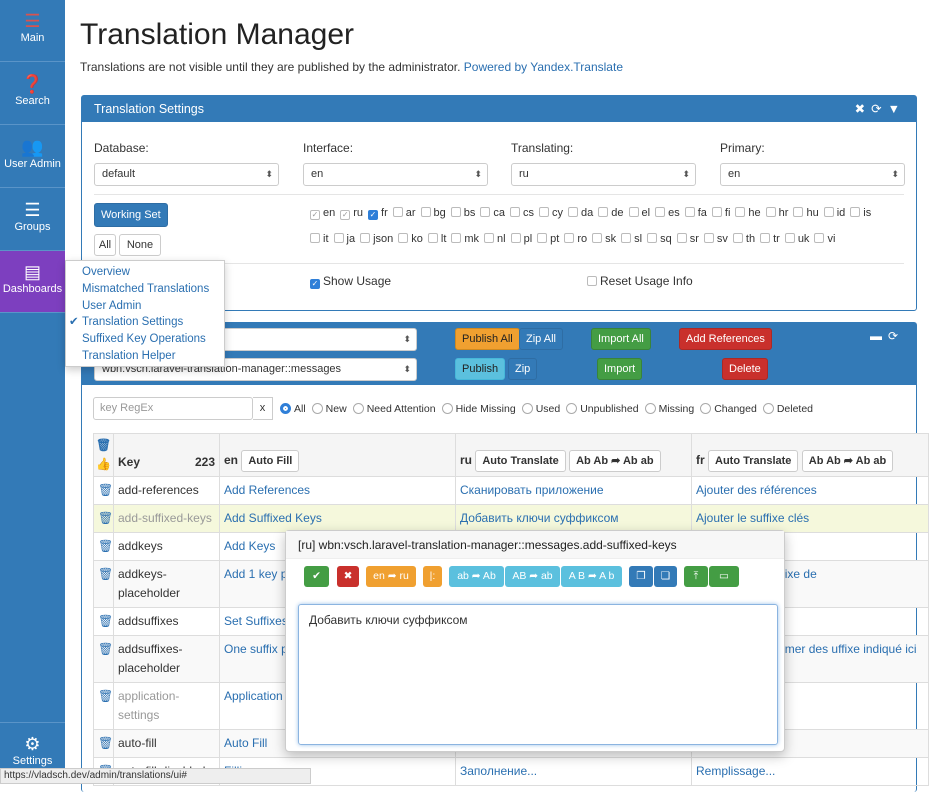 The width and height of the screenshot is (935, 792). Describe the element at coordinates (824, 239) in the screenshot. I see `lang-checkbox-vi: vi` at that location.